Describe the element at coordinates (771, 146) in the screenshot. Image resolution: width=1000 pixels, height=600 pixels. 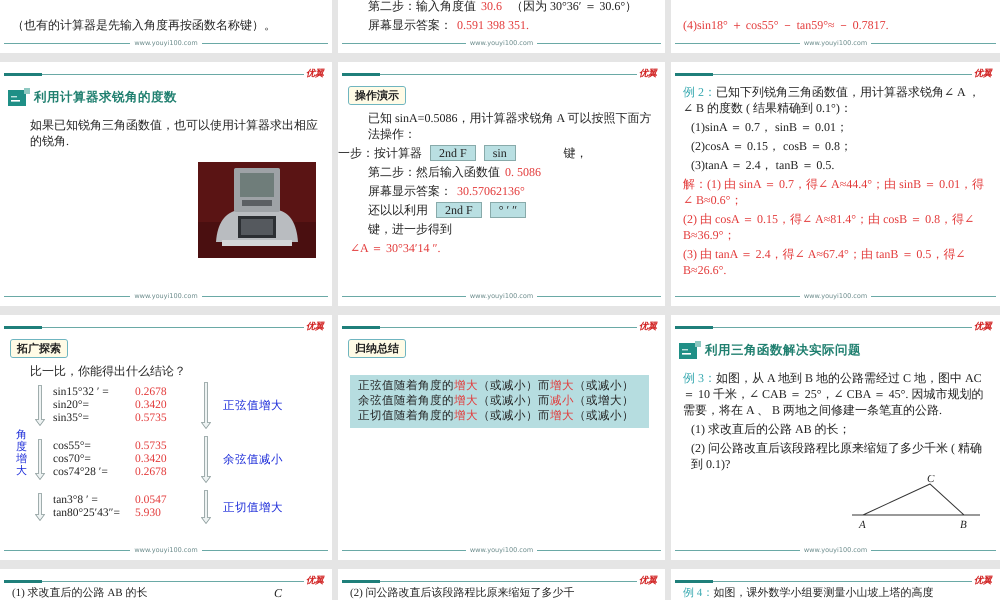
I see `body-text: (2)cosA ＝ 0.15， cosB ＝ 0.8；` at that location.